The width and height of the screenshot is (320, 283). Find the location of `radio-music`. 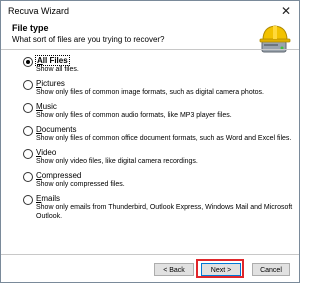

radio-music is located at coordinates (28, 108).